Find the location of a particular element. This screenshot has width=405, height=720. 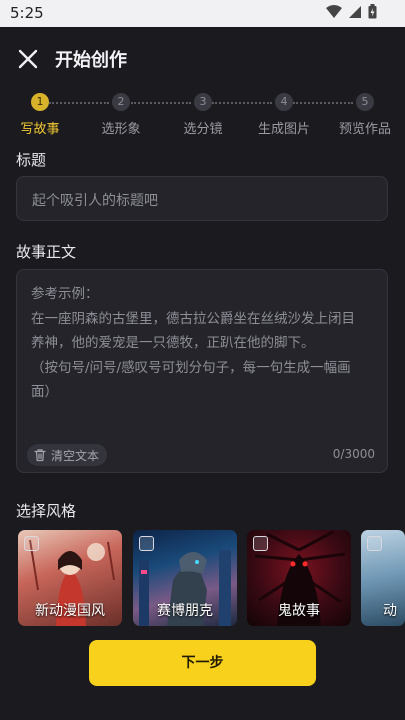

placeholder-line: 养神，他的爱宠是一只德牧，正趴在他的脚下。 is located at coordinates (173, 343).